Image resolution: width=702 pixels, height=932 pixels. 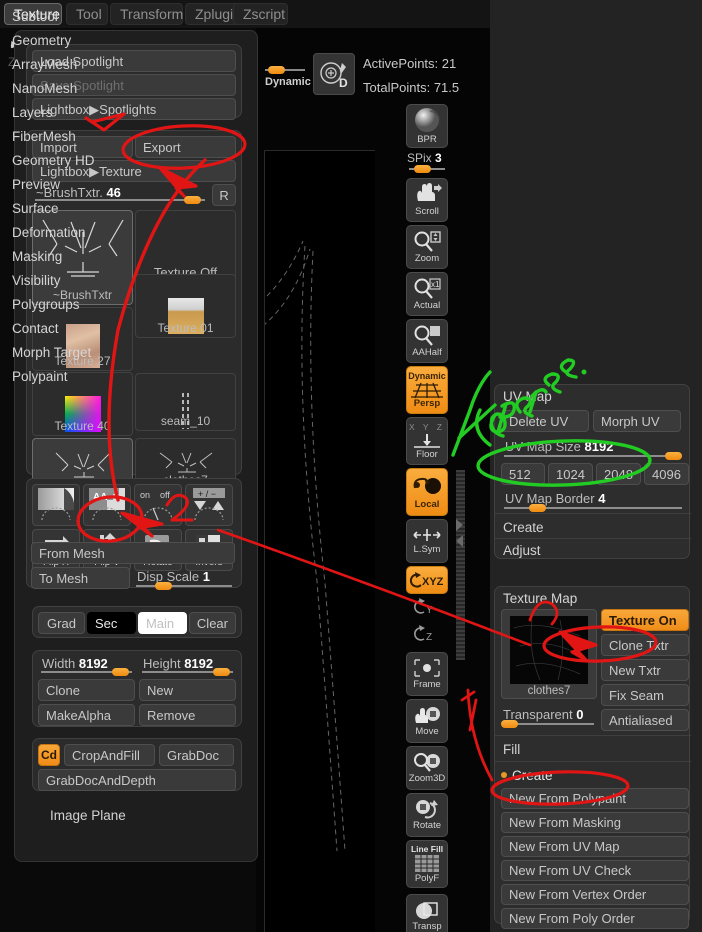 I want to click on scroll-arrow-icon, so click(x=460, y=536).